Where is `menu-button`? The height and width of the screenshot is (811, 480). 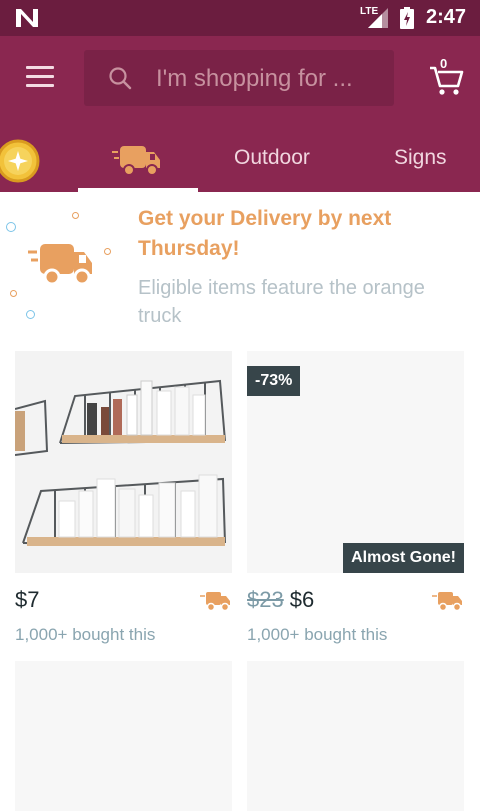
menu-button is located at coordinates (42, 79).